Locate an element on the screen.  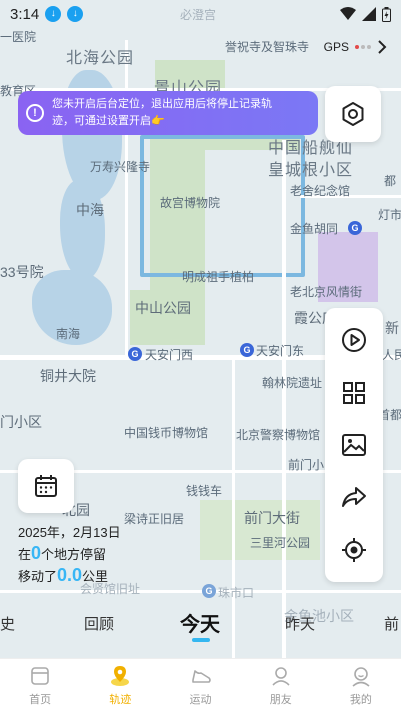
grid-icon is located at coordinates (354, 392).